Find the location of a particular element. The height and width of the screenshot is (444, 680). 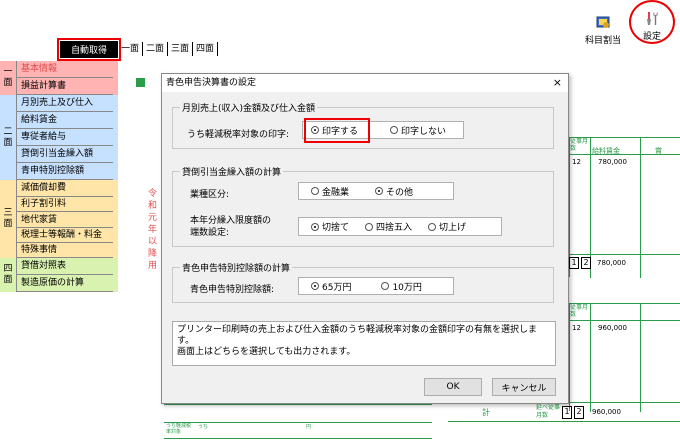

round-up-radio-indicator is located at coordinates (432, 226).